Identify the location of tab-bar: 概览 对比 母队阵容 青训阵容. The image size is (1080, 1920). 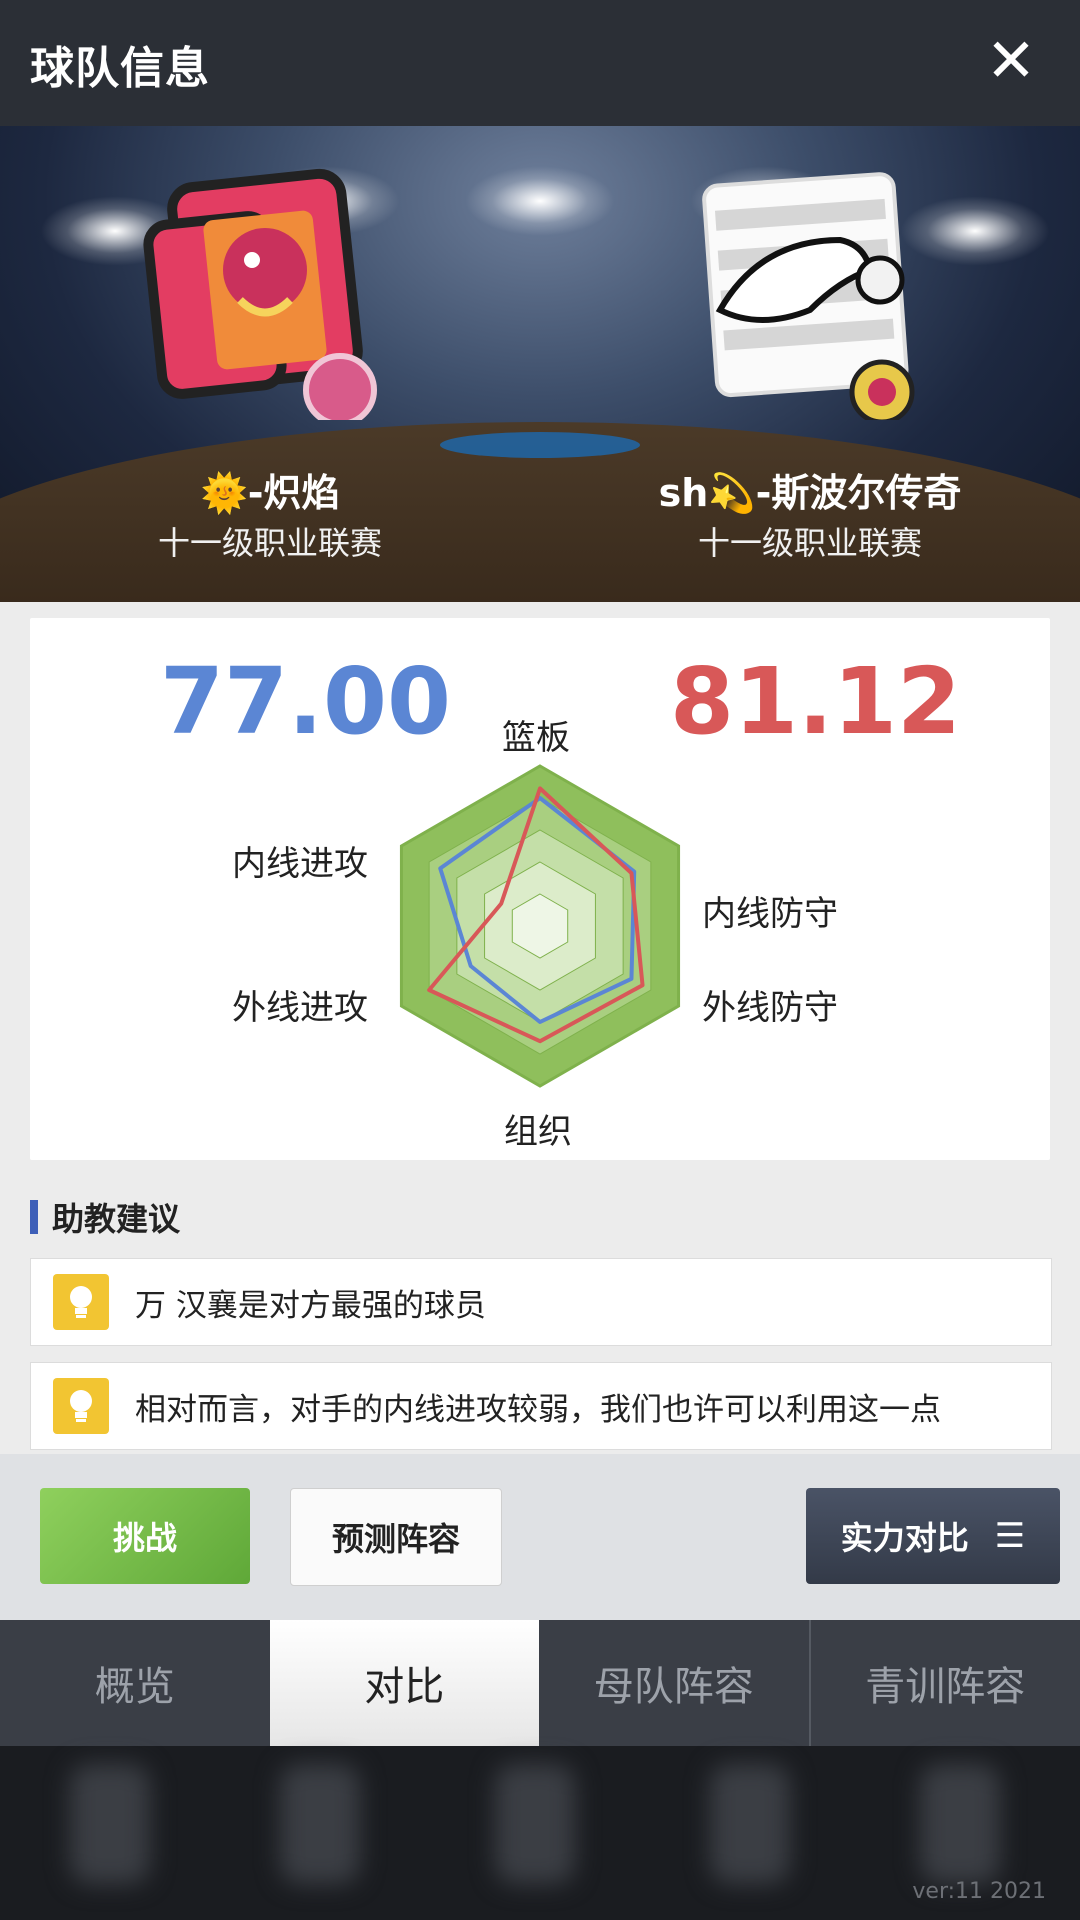
(540, 1683).